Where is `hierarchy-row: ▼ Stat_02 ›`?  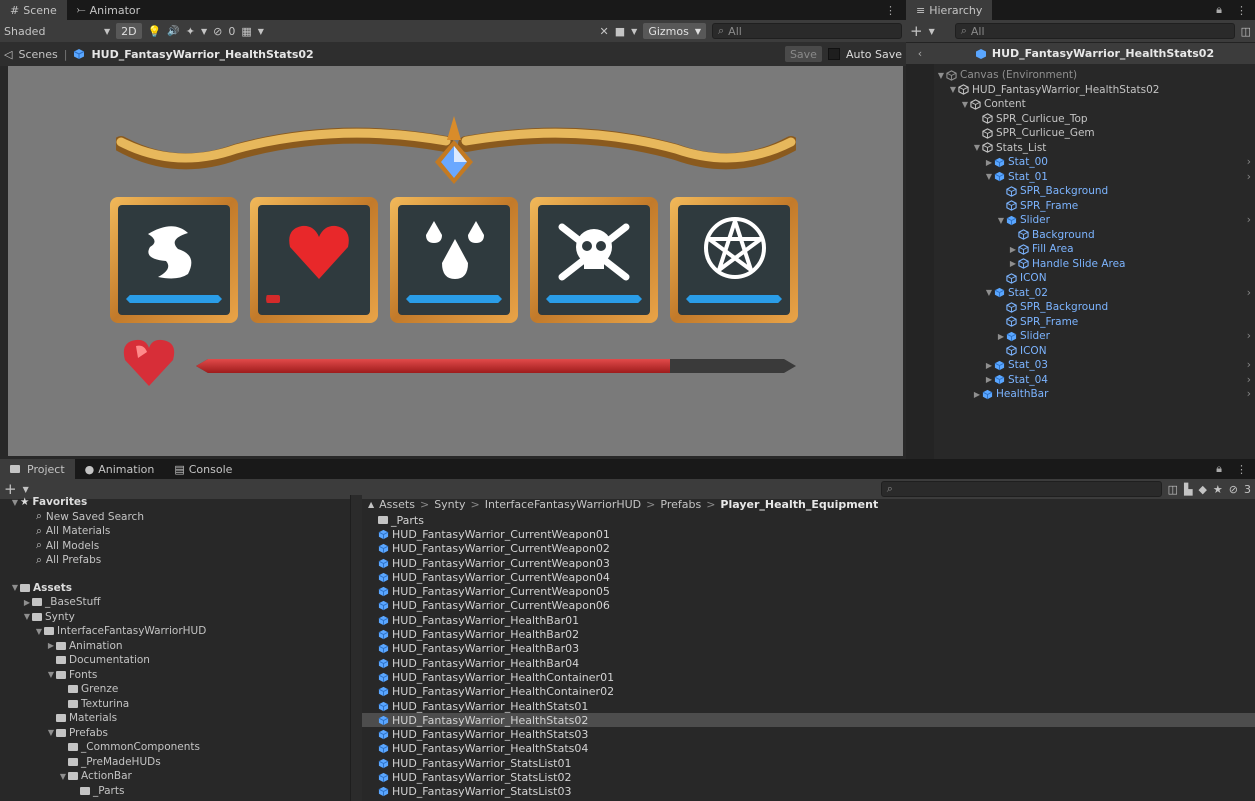 hierarchy-row: ▼ Stat_02 › is located at coordinates (1094, 293).